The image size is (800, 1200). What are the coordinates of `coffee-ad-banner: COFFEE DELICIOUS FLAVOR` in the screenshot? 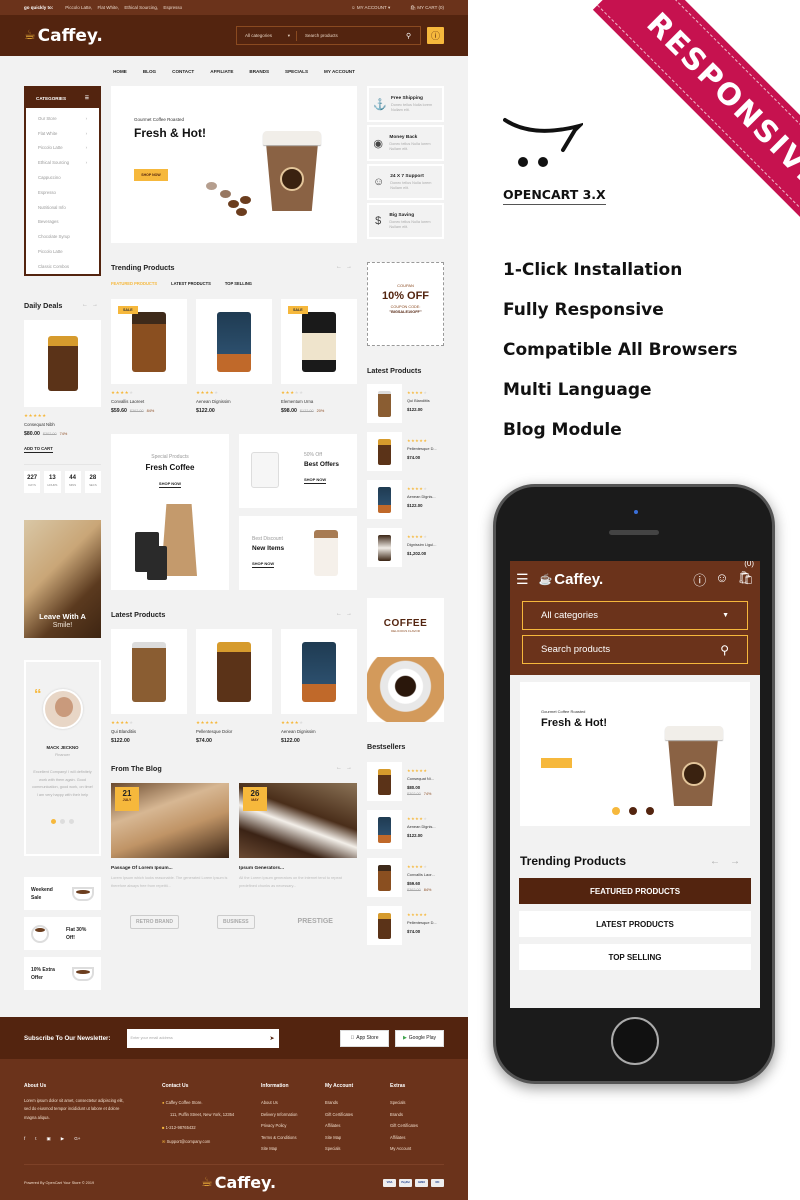 It's located at (405, 660).